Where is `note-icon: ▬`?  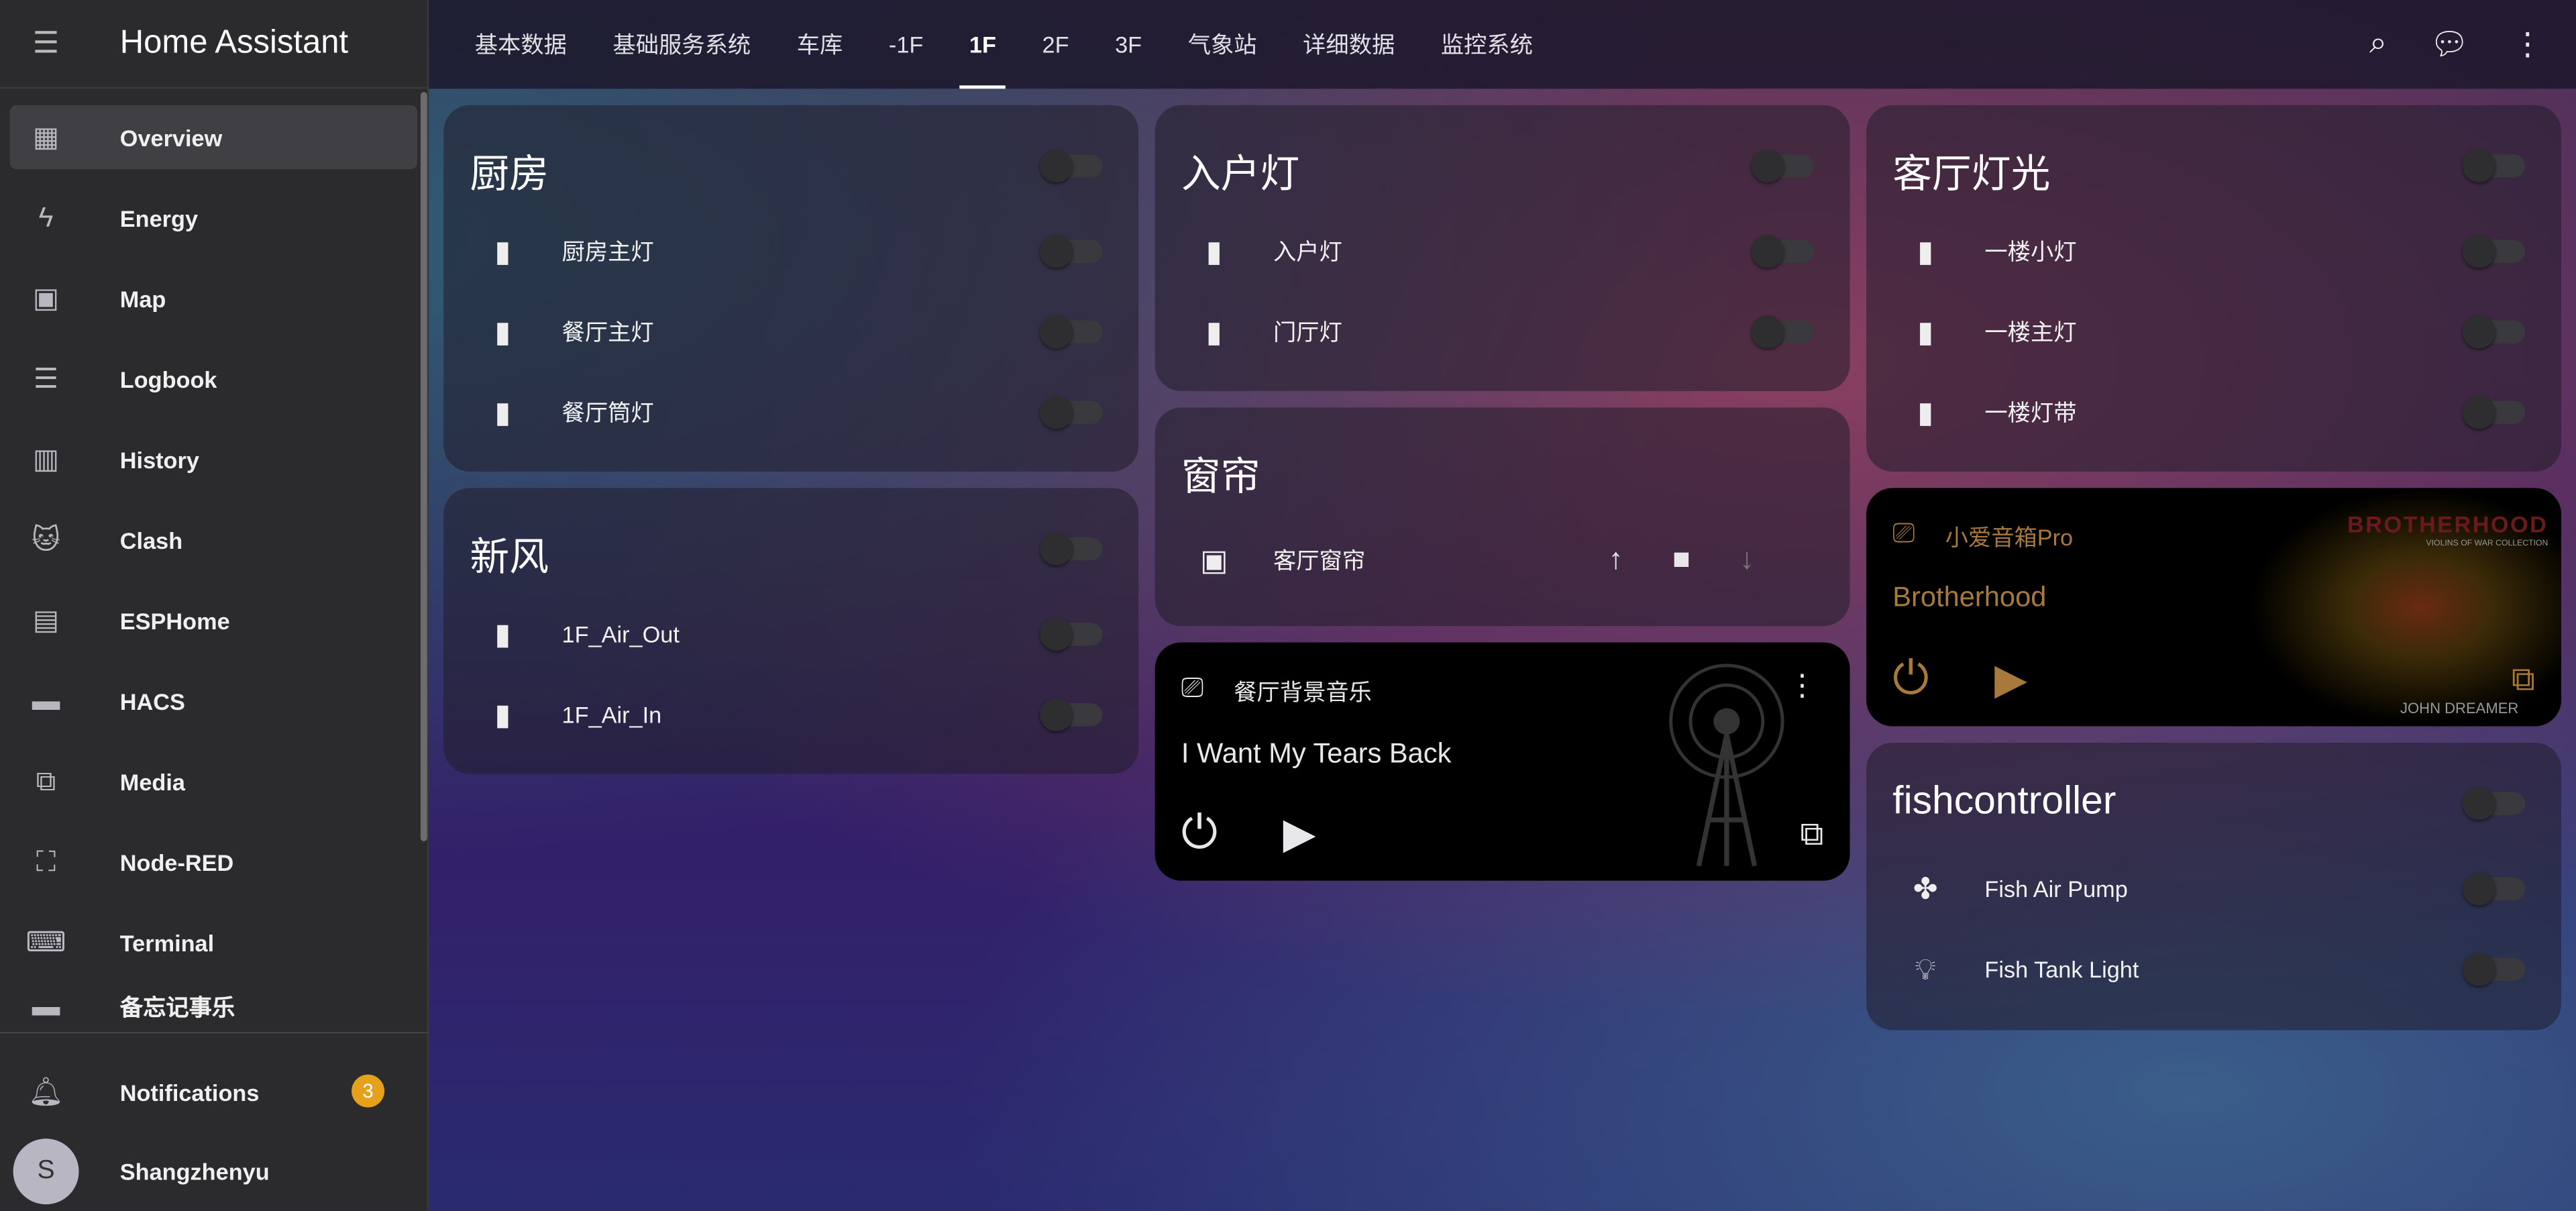
note-icon: ▬ is located at coordinates (46, 1006).